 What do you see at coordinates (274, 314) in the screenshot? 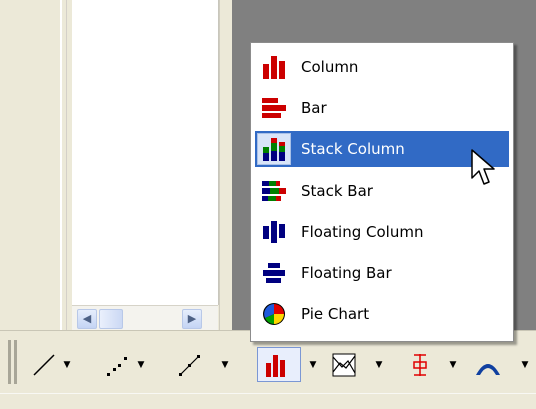
I see `pie-chart-icon` at bounding box center [274, 314].